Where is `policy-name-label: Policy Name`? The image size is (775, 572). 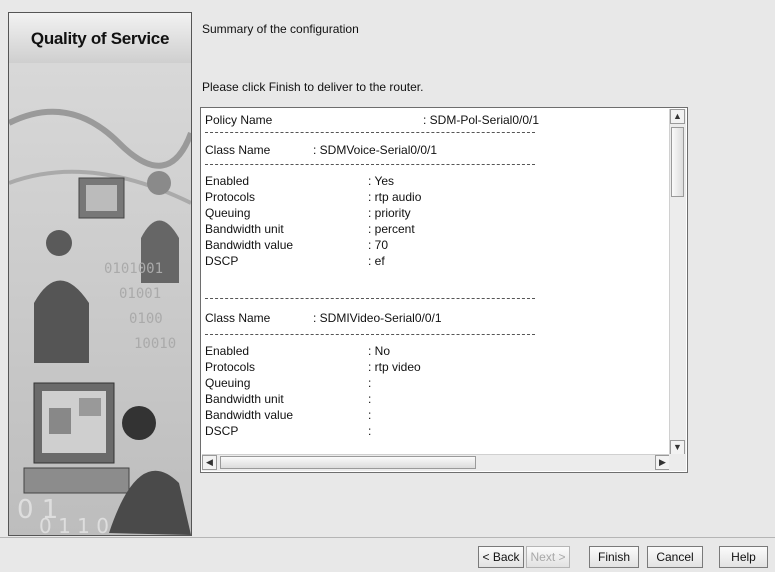
policy-name-label: Policy Name is located at coordinates (239, 120).